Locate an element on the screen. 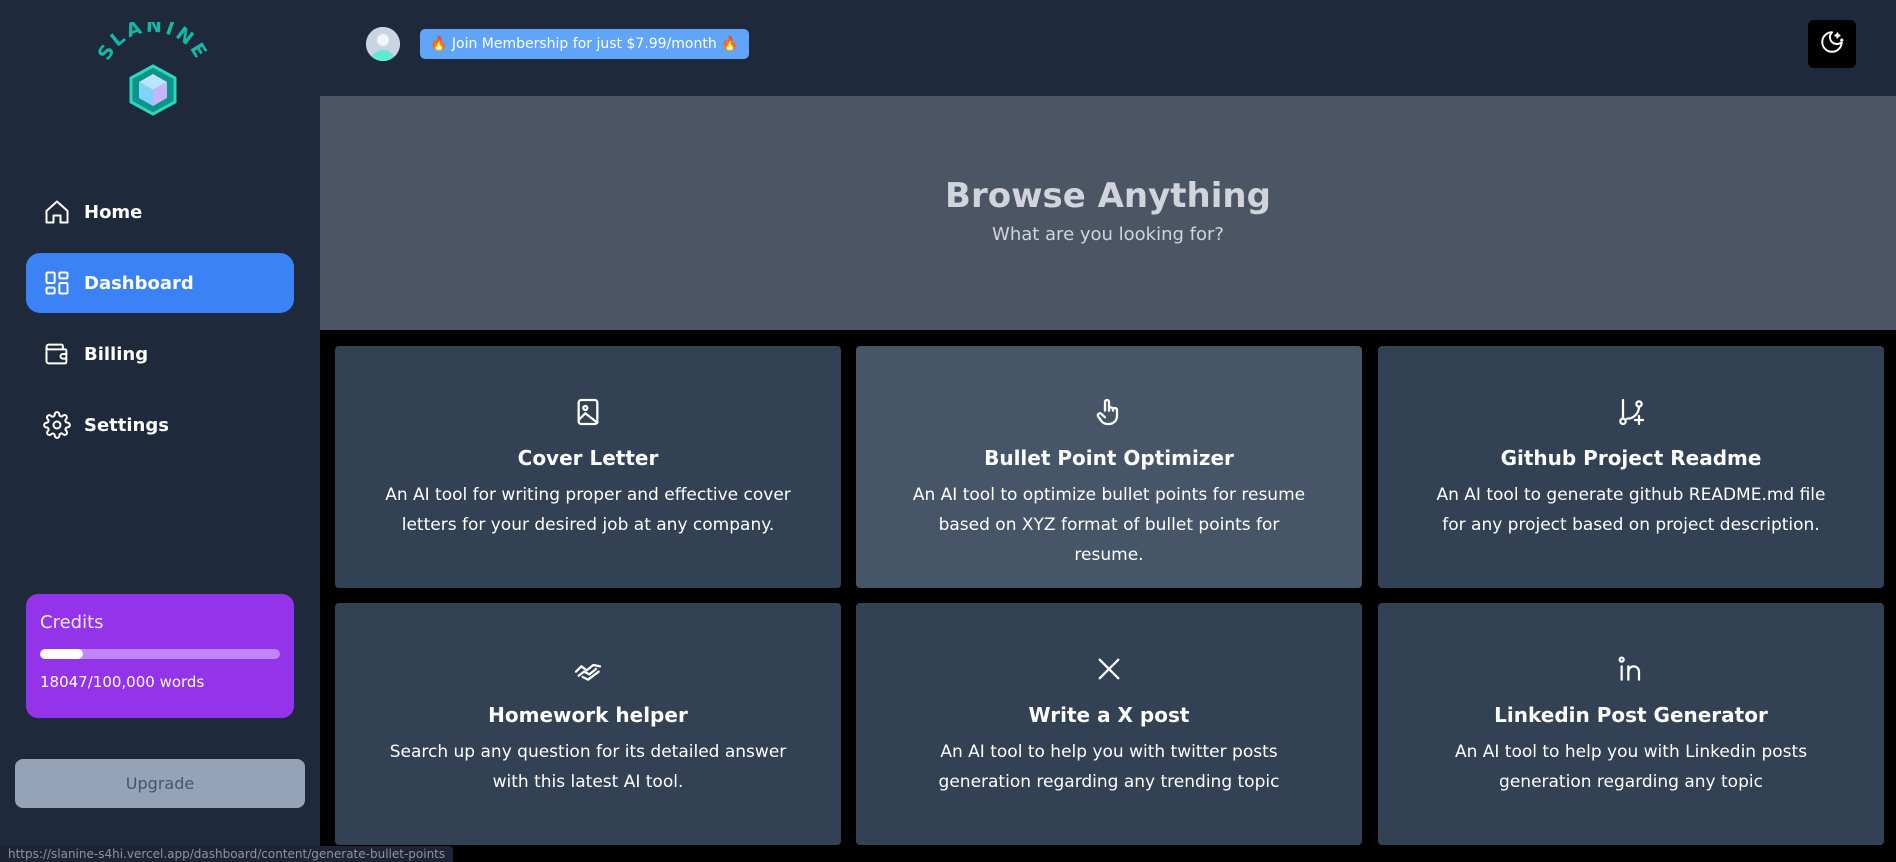 The height and width of the screenshot is (862, 1896). membership-banner: 🔥 Join Membership for just $7.99/month 🔥 is located at coordinates (584, 44).